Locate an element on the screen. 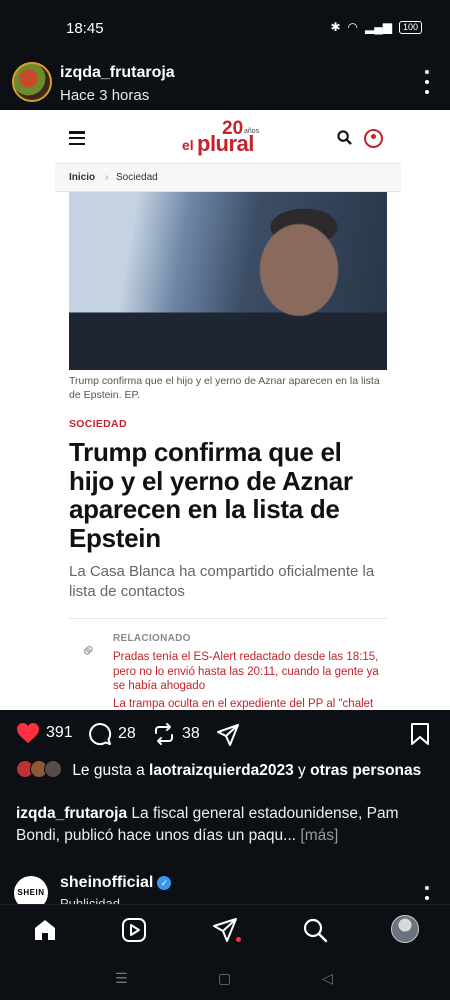  likes-others: otras personas is located at coordinates (365, 770).